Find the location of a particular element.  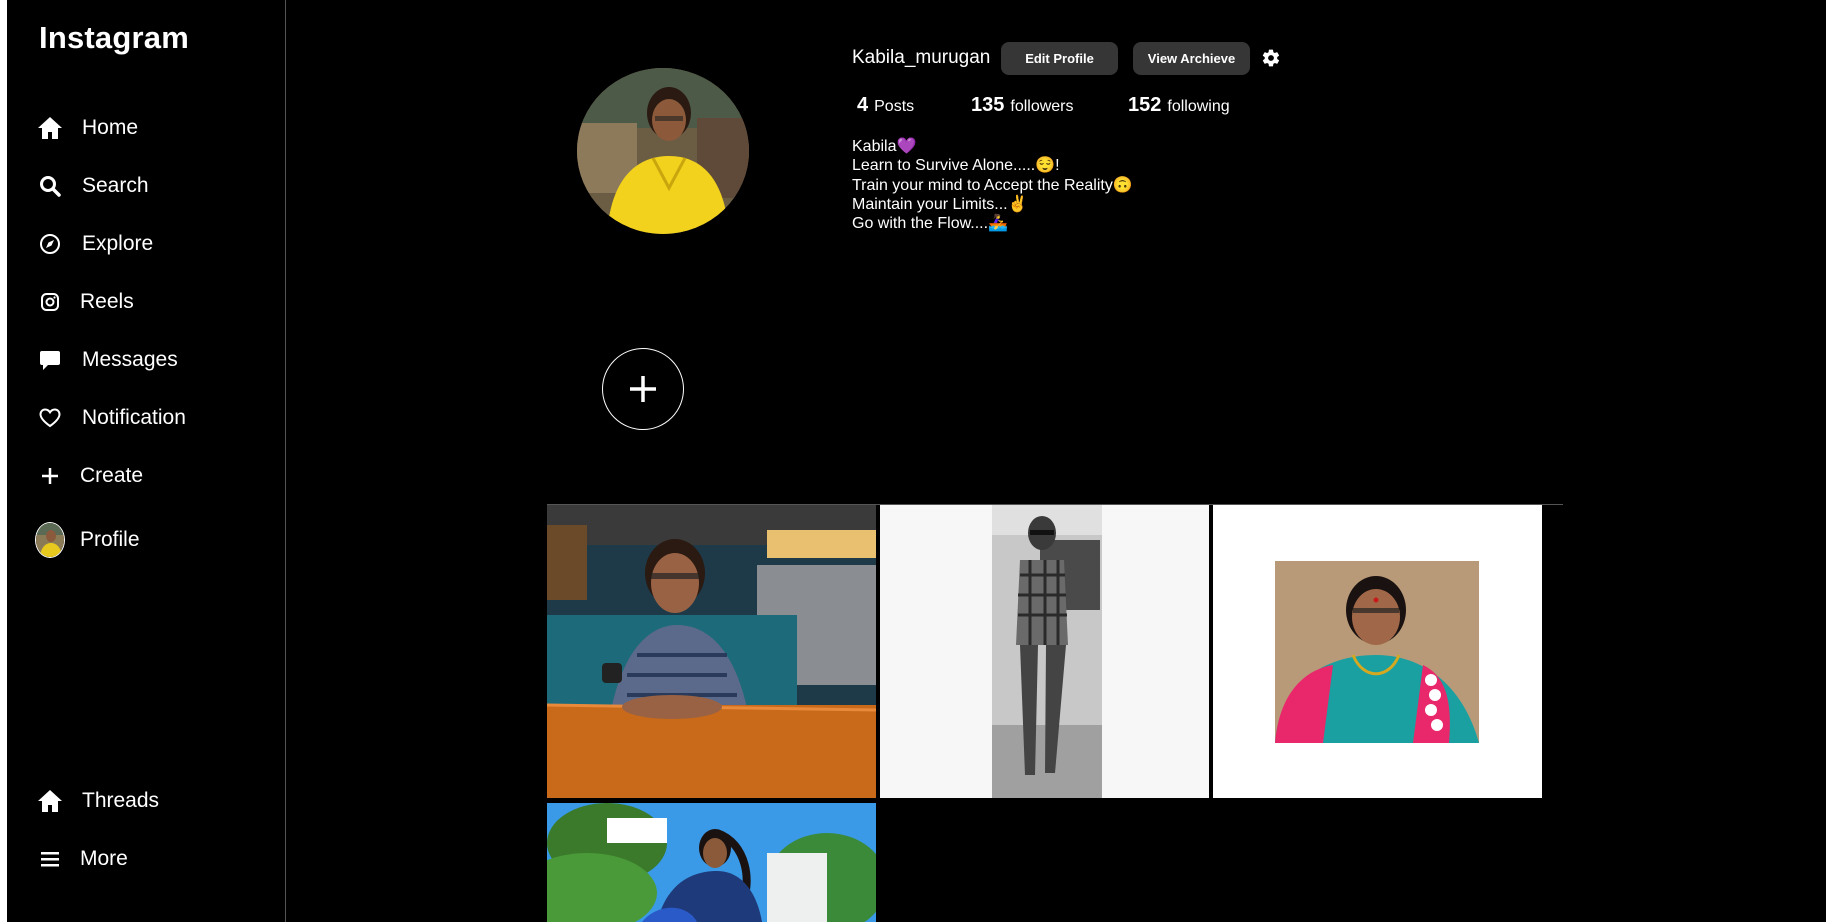

bio-line: Kabila💜 is located at coordinates (884, 146).